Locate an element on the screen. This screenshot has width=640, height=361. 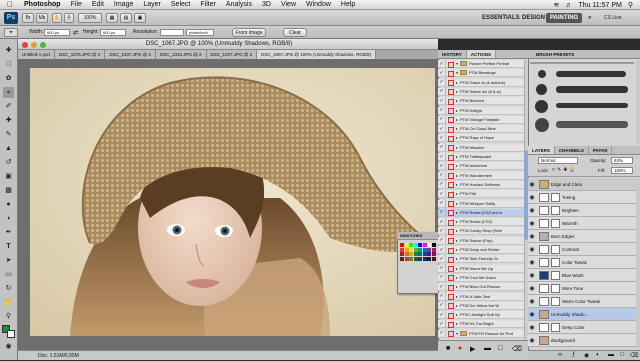
spotlight-icon: ⚲ is located at coordinates (630, 5).